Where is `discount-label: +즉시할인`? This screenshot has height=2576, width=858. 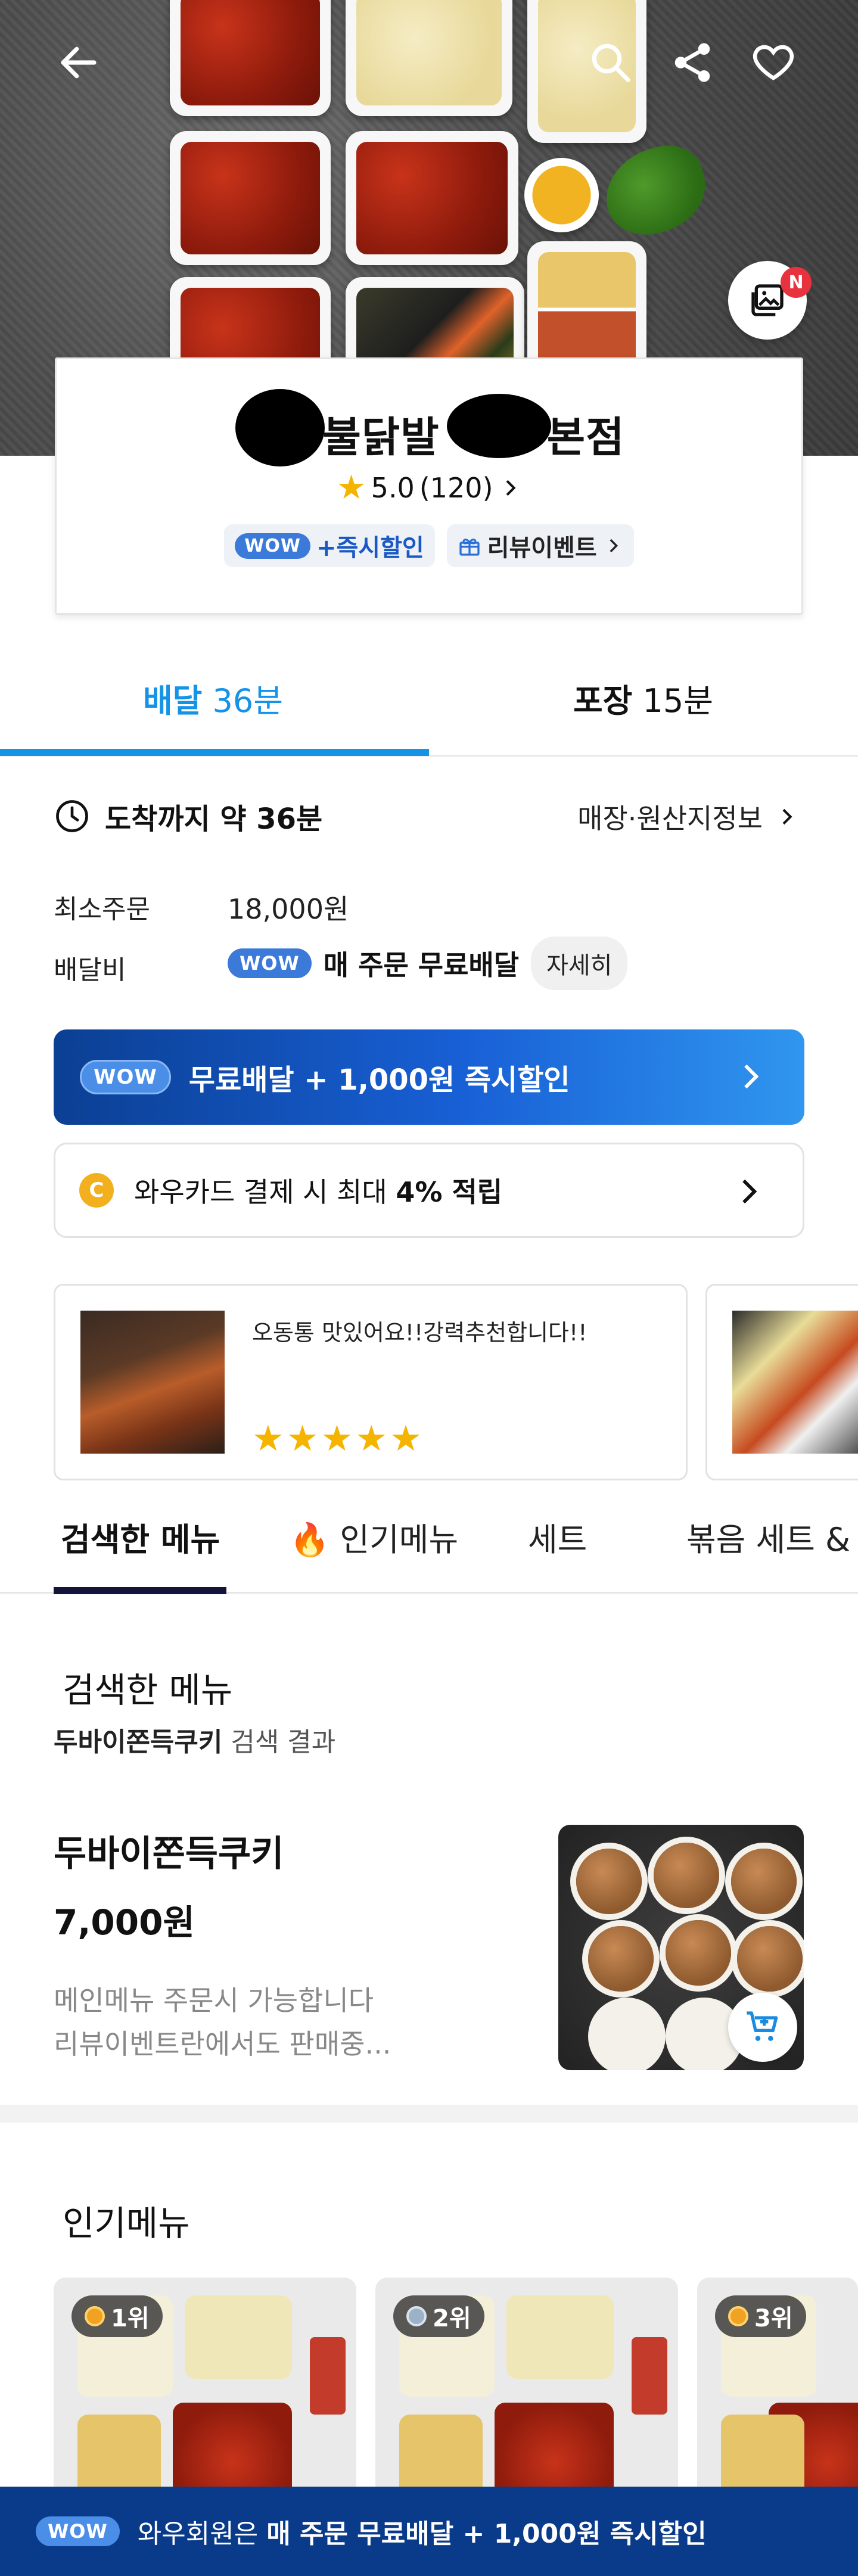
discount-label: +즉시할인 is located at coordinates (370, 548).